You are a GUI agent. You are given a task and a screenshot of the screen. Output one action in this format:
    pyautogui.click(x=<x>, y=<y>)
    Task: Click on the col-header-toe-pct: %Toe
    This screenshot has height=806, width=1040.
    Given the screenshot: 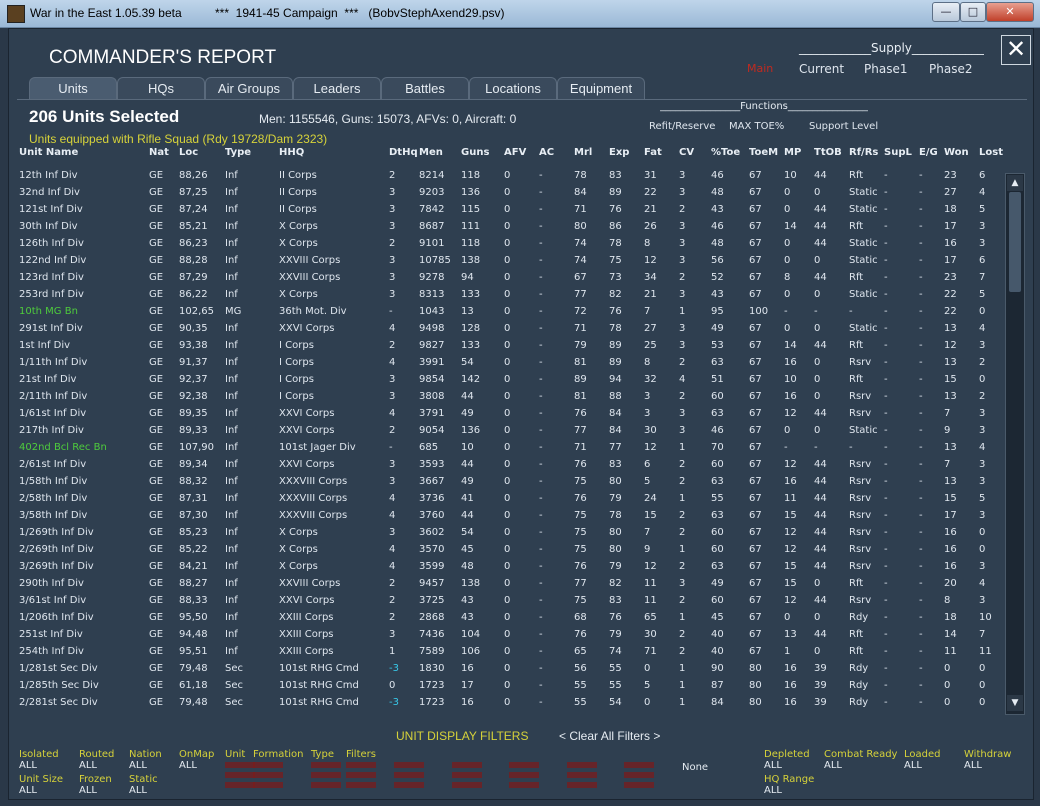 What is the action you would take?
    pyautogui.click(x=725, y=152)
    